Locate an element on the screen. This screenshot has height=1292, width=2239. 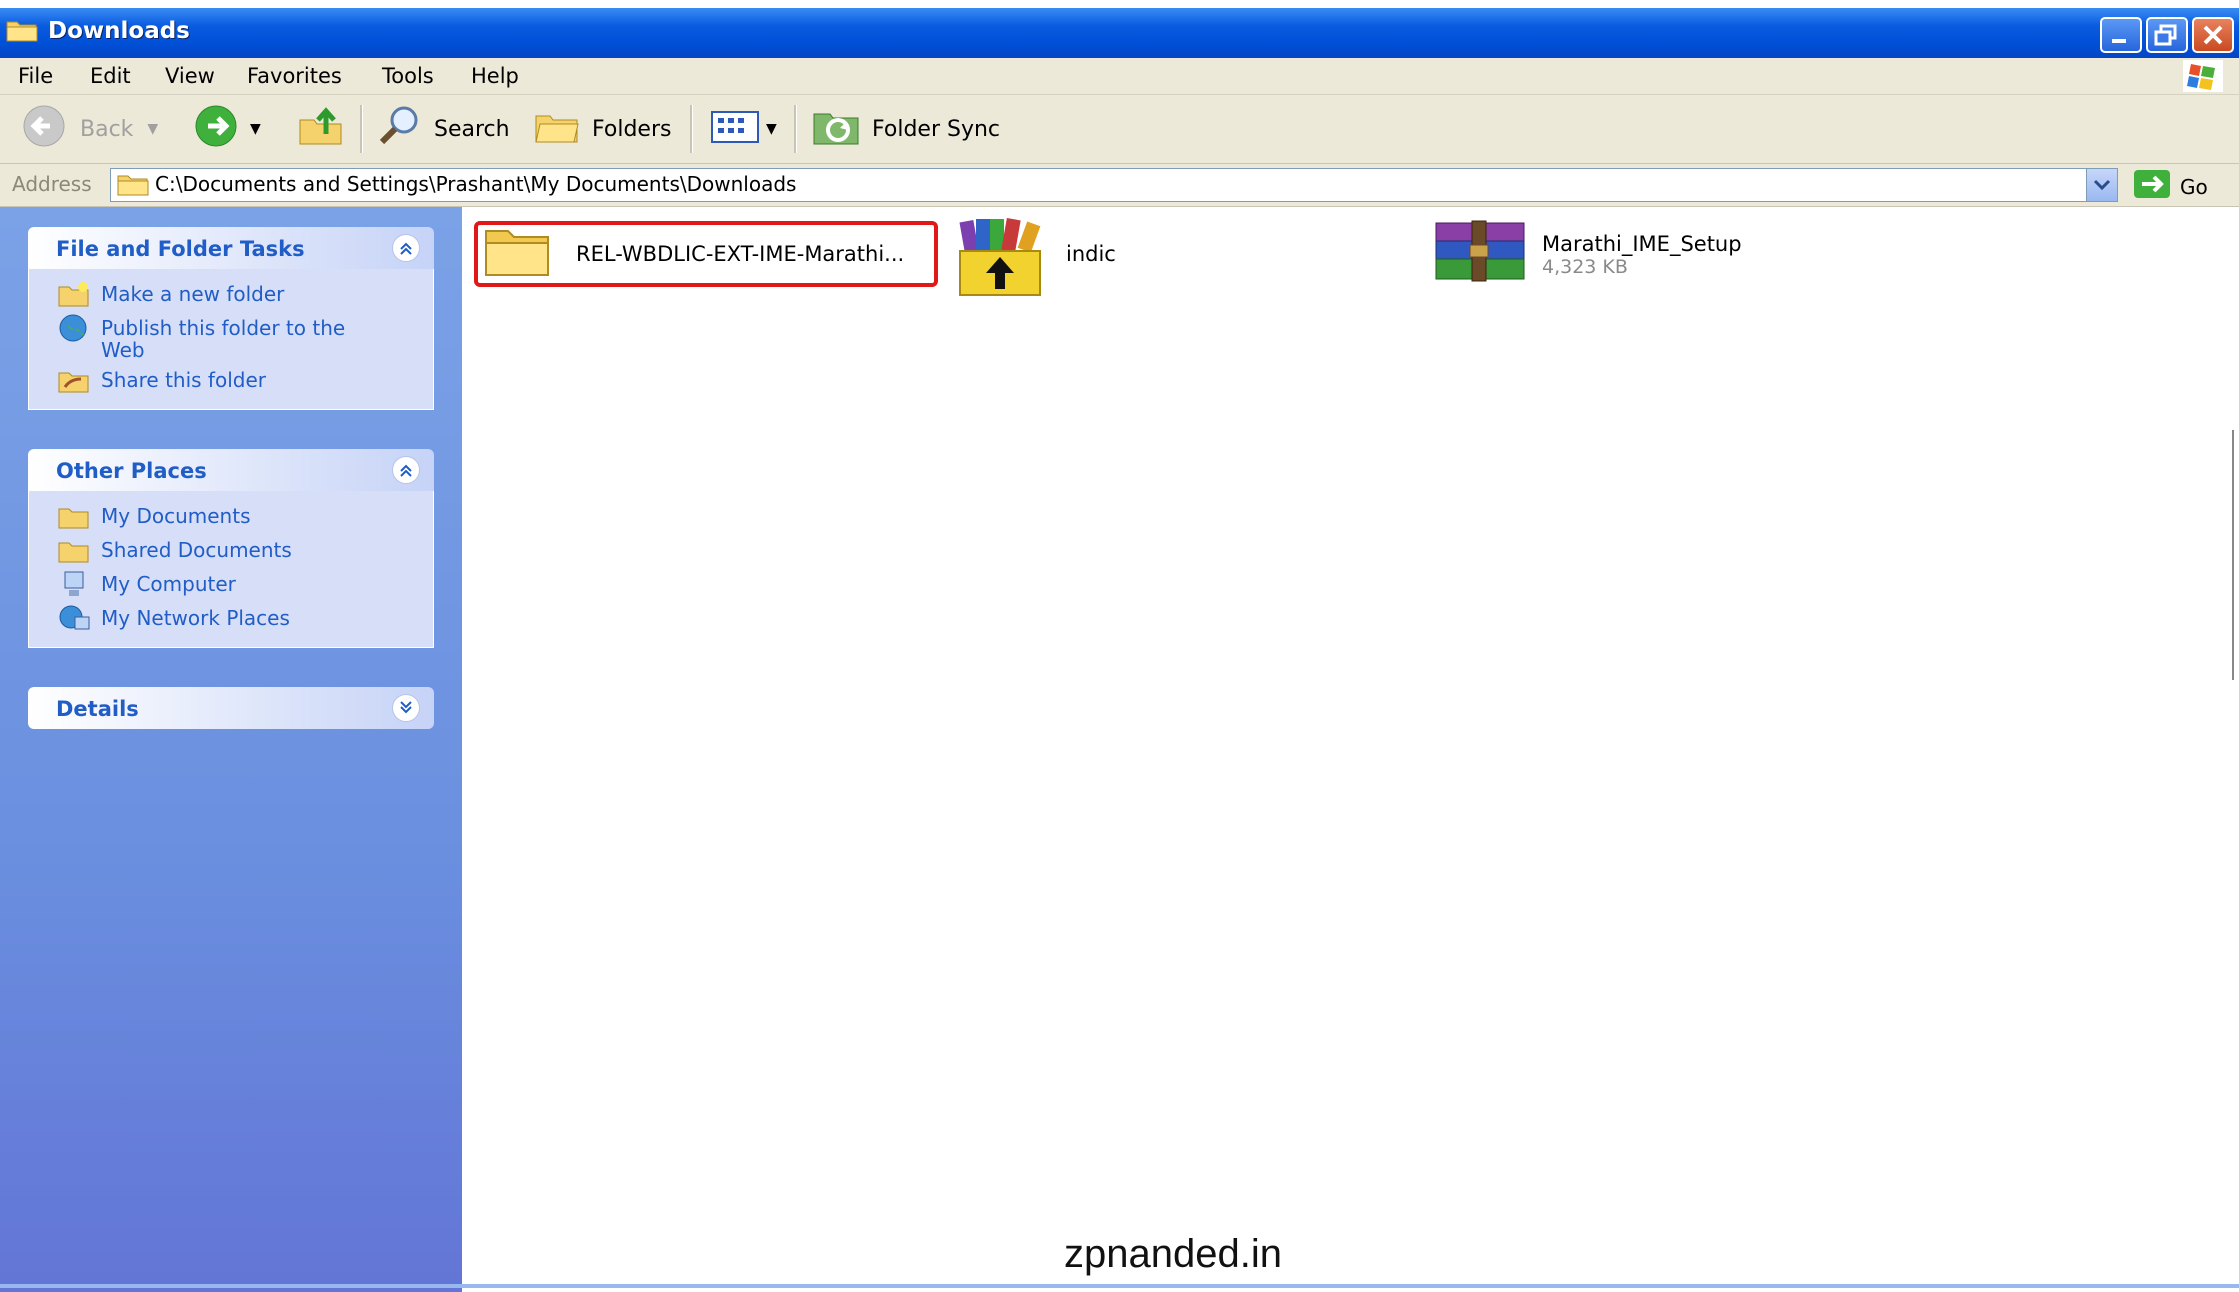
file-item-indic: indic is located at coordinates (1032, 259).